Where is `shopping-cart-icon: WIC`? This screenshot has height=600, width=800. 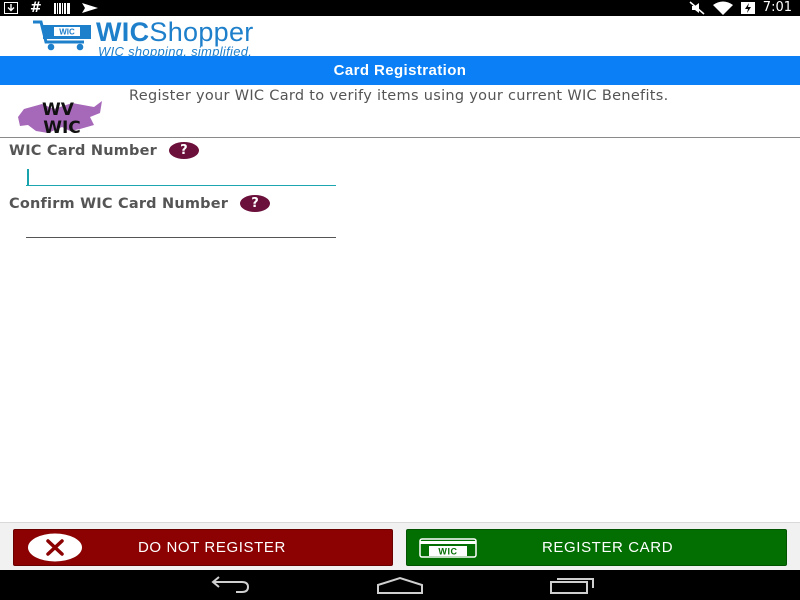 shopping-cart-icon: WIC is located at coordinates (62, 35).